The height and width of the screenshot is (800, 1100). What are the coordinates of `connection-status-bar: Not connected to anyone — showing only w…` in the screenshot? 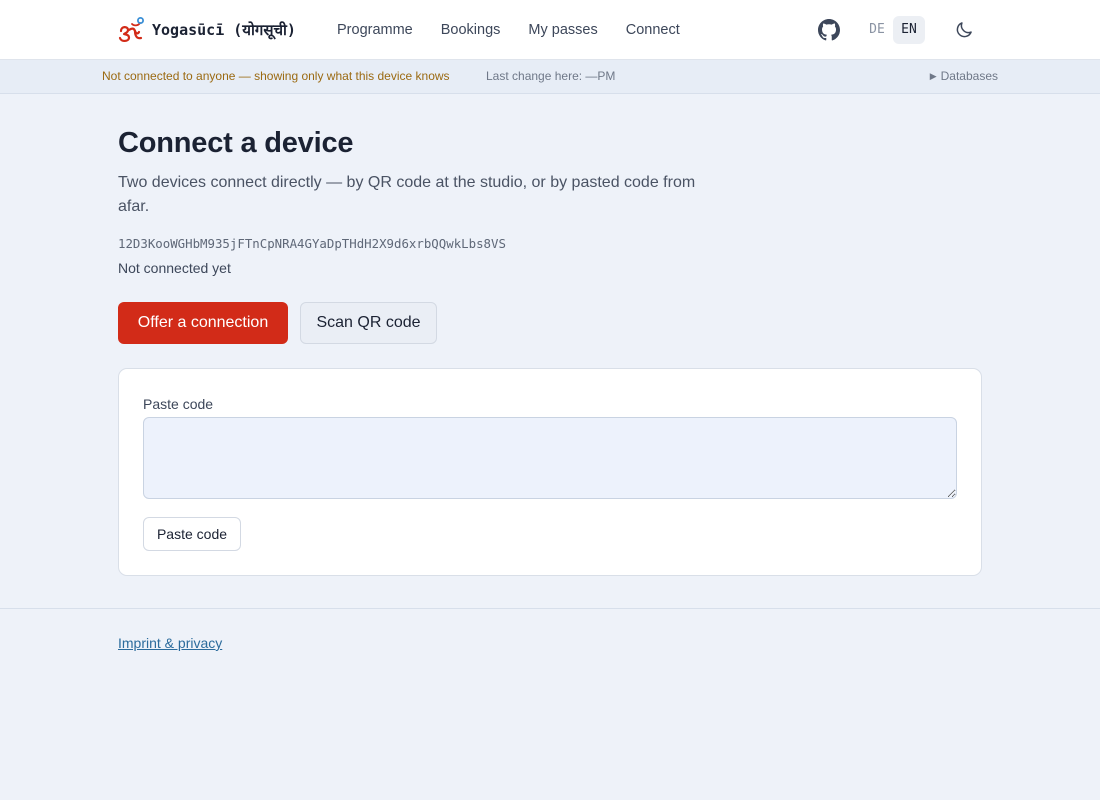 It's located at (550, 77).